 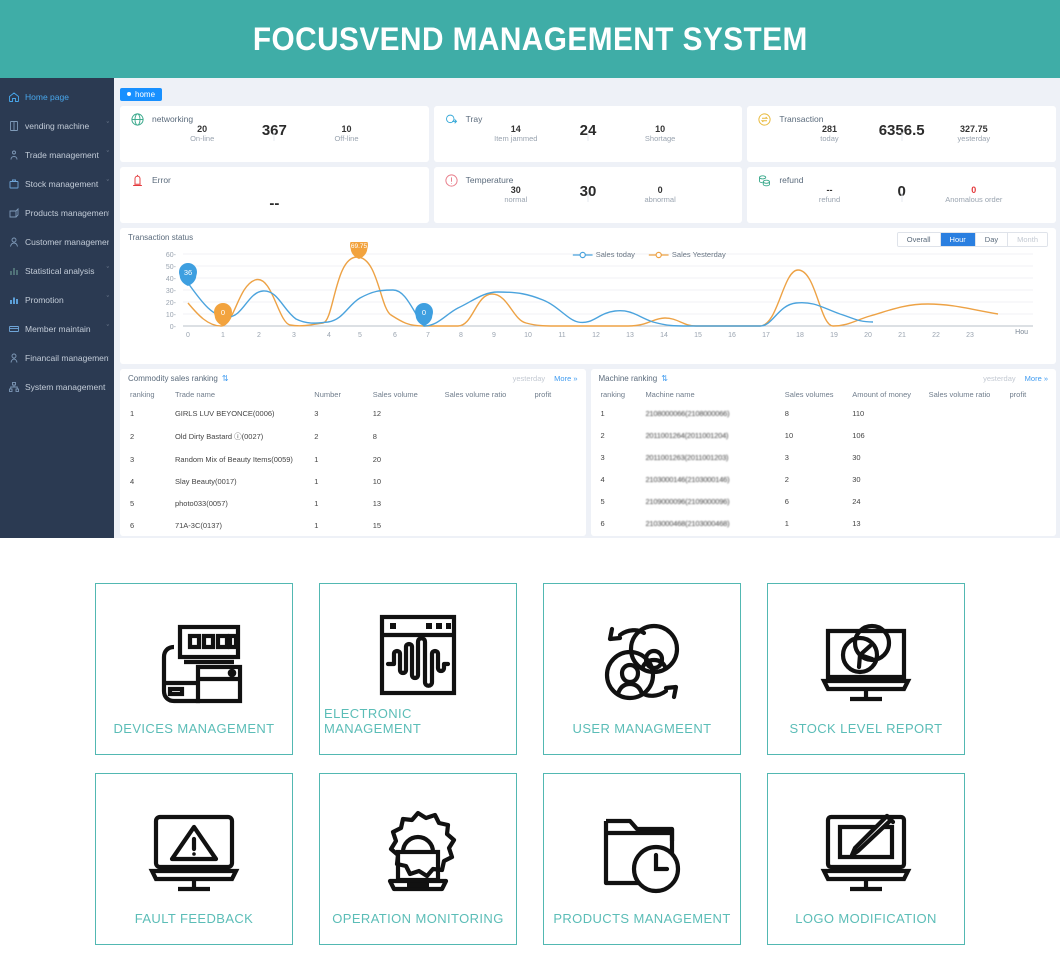 I want to click on tab-month: Month, so click(x=1027, y=239).